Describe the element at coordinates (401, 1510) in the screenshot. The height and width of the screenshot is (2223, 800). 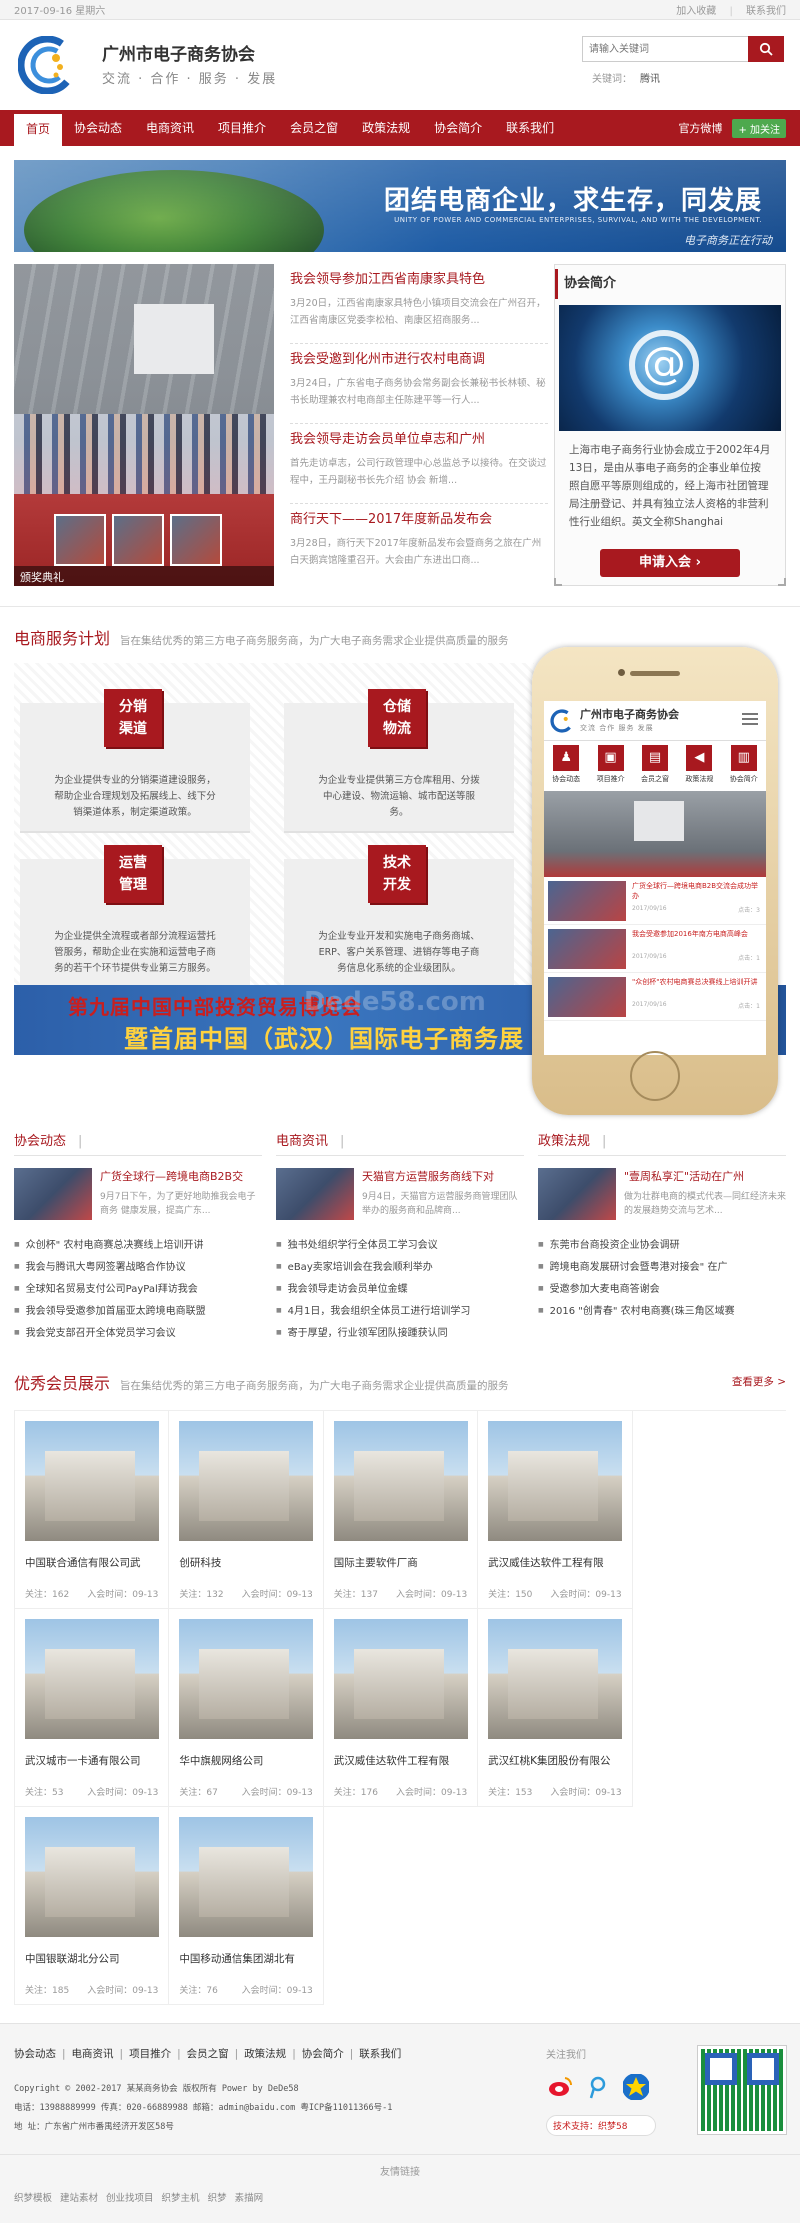
I see `member-card: 国际主要软件厂商 关注：137 入会时间：09-13` at that location.